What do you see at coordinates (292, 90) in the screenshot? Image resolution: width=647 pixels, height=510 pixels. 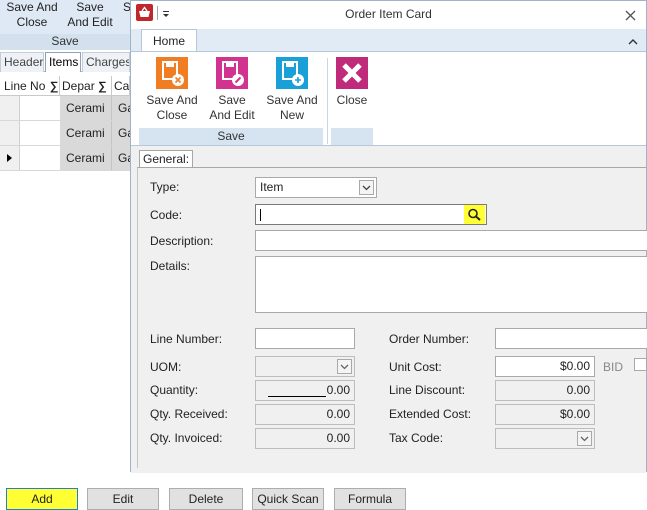 I see `save-and-new-button: Save And New` at bounding box center [292, 90].